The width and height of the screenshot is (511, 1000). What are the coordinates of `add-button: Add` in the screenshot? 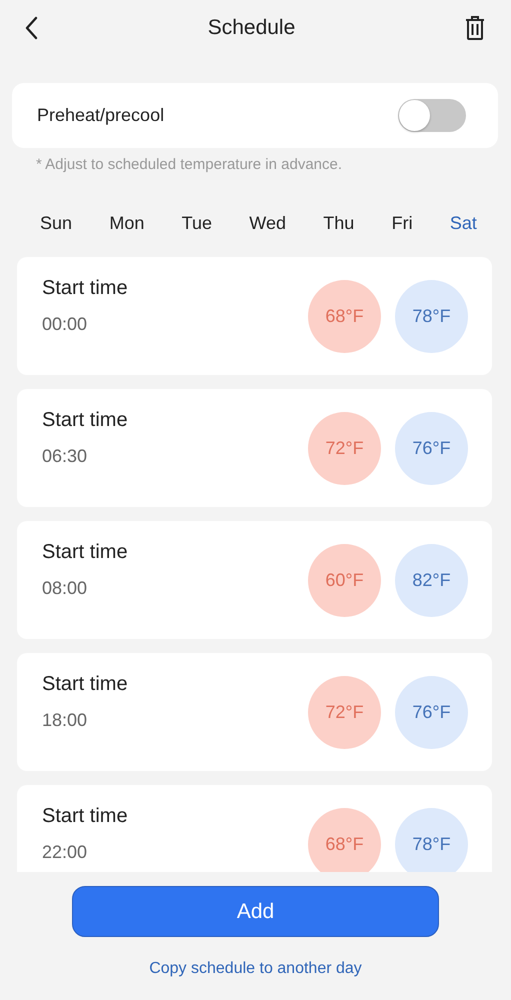 It's located at (255, 911).